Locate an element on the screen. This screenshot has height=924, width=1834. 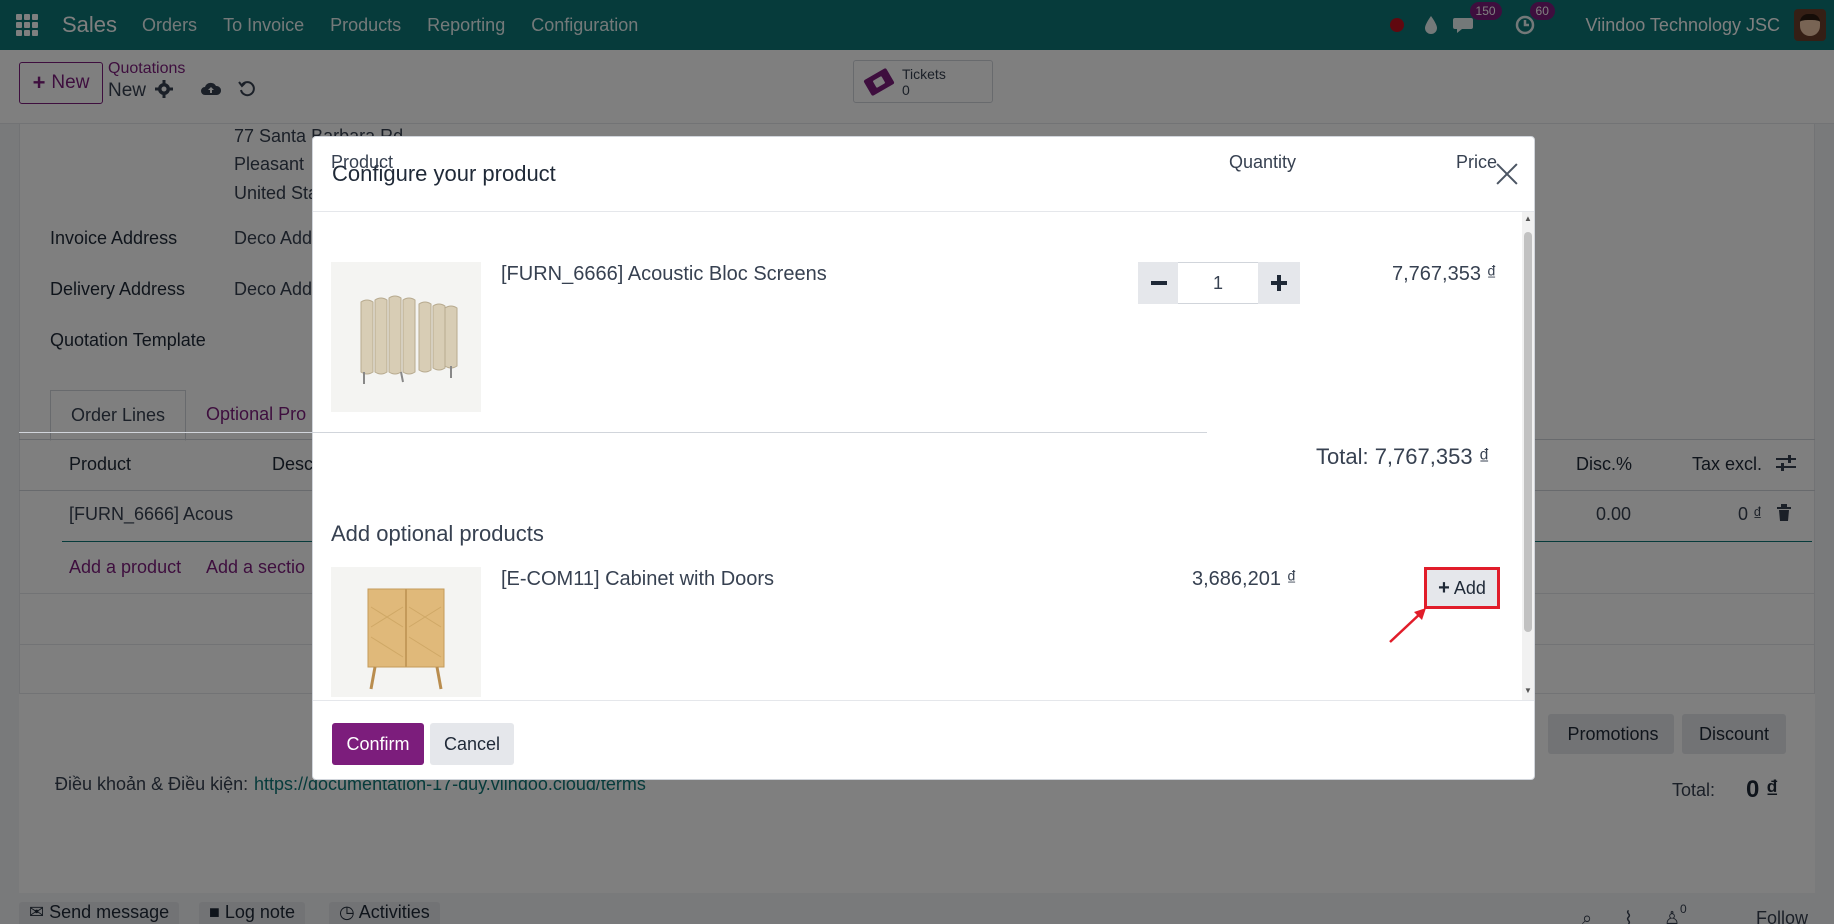
quantity-minus-button is located at coordinates (1159, 283).